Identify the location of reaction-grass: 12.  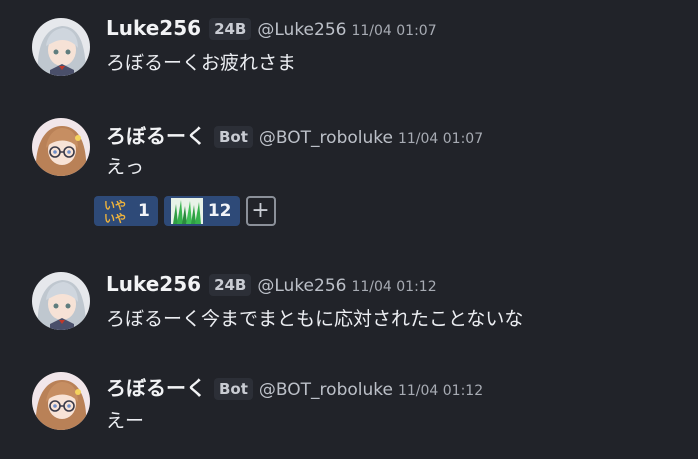
(201, 211).